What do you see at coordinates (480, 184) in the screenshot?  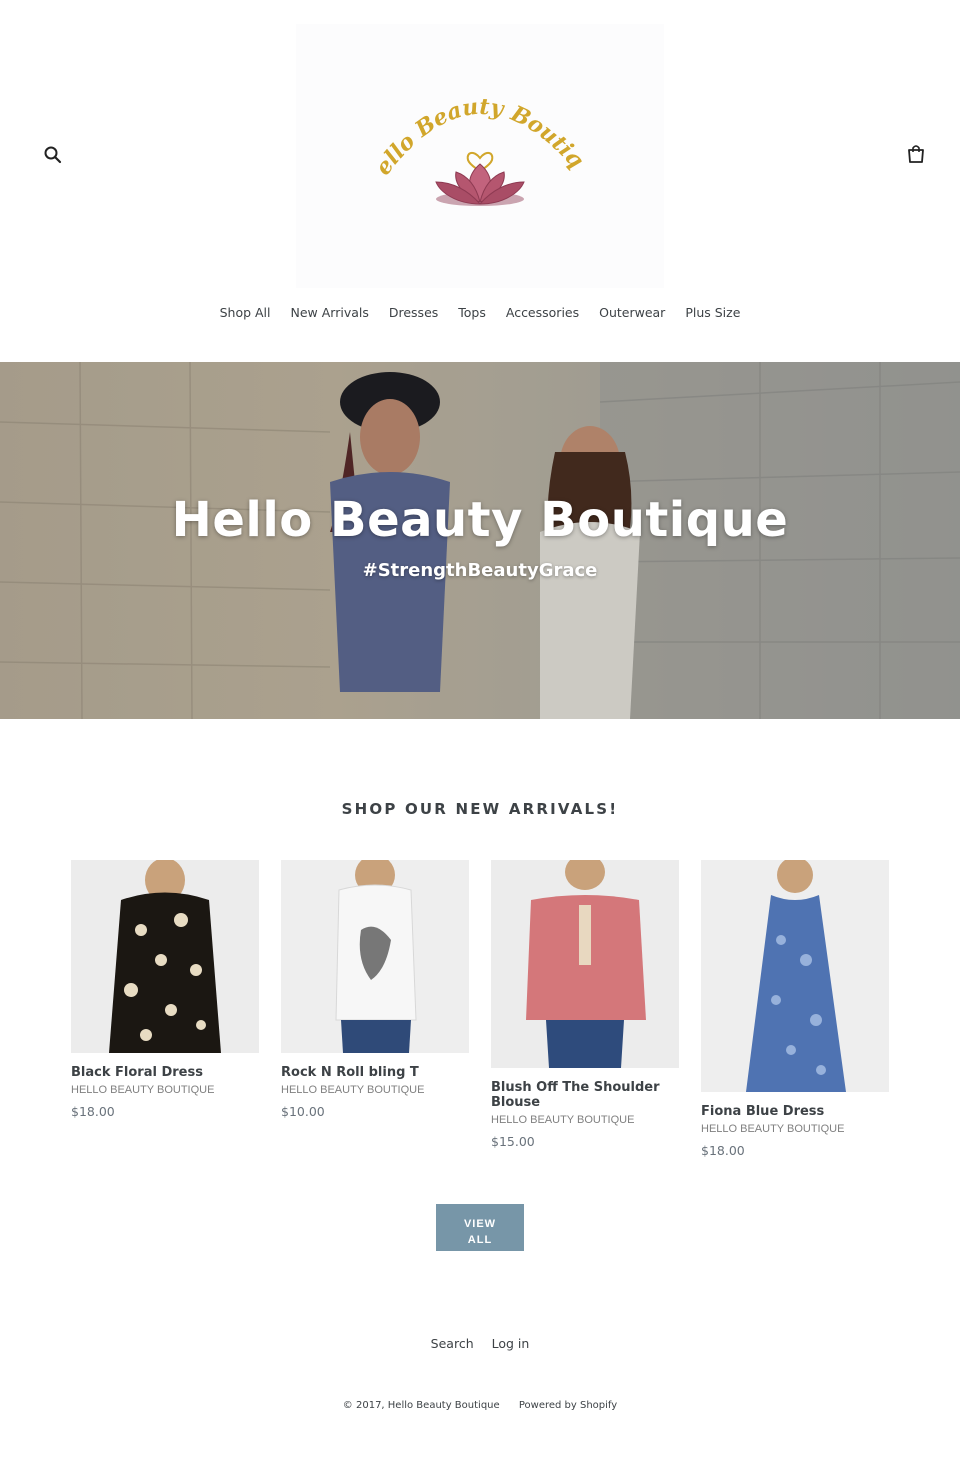 I see `lotus-icon` at bounding box center [480, 184].